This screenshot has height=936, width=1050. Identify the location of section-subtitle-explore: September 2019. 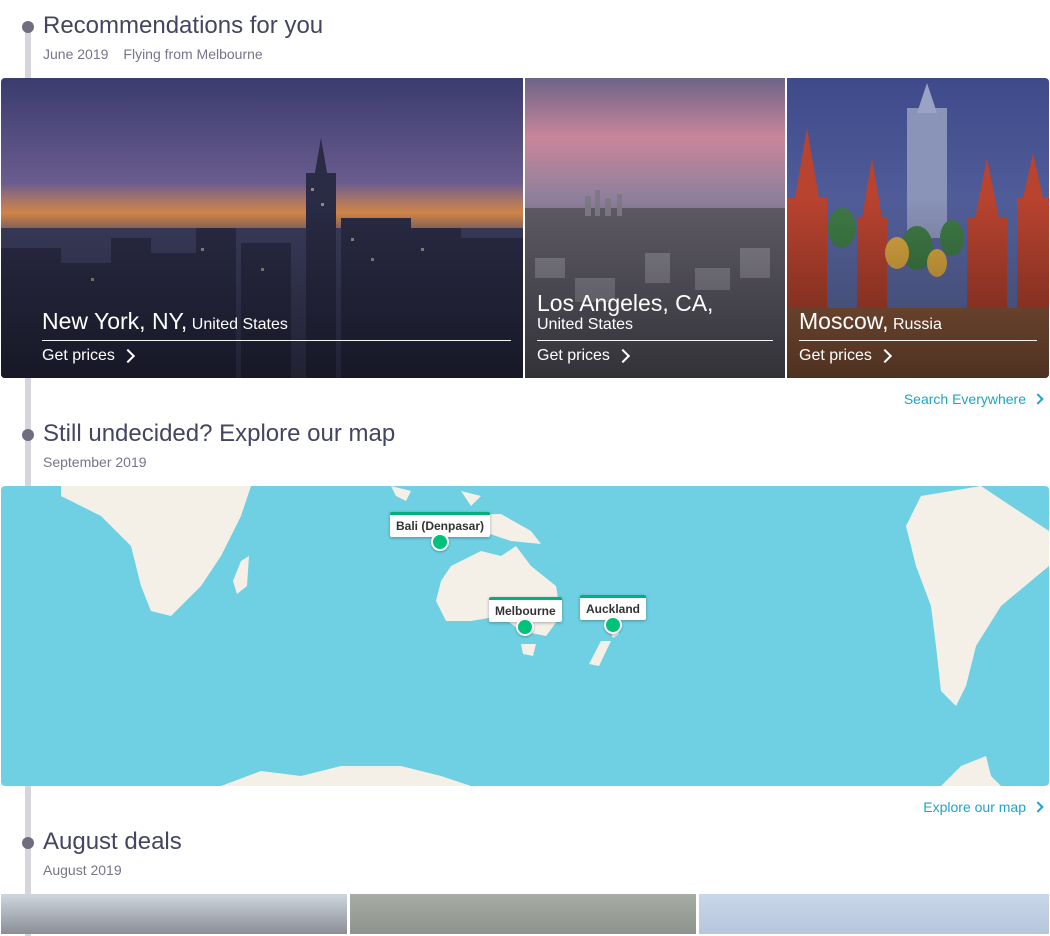
(95, 462).